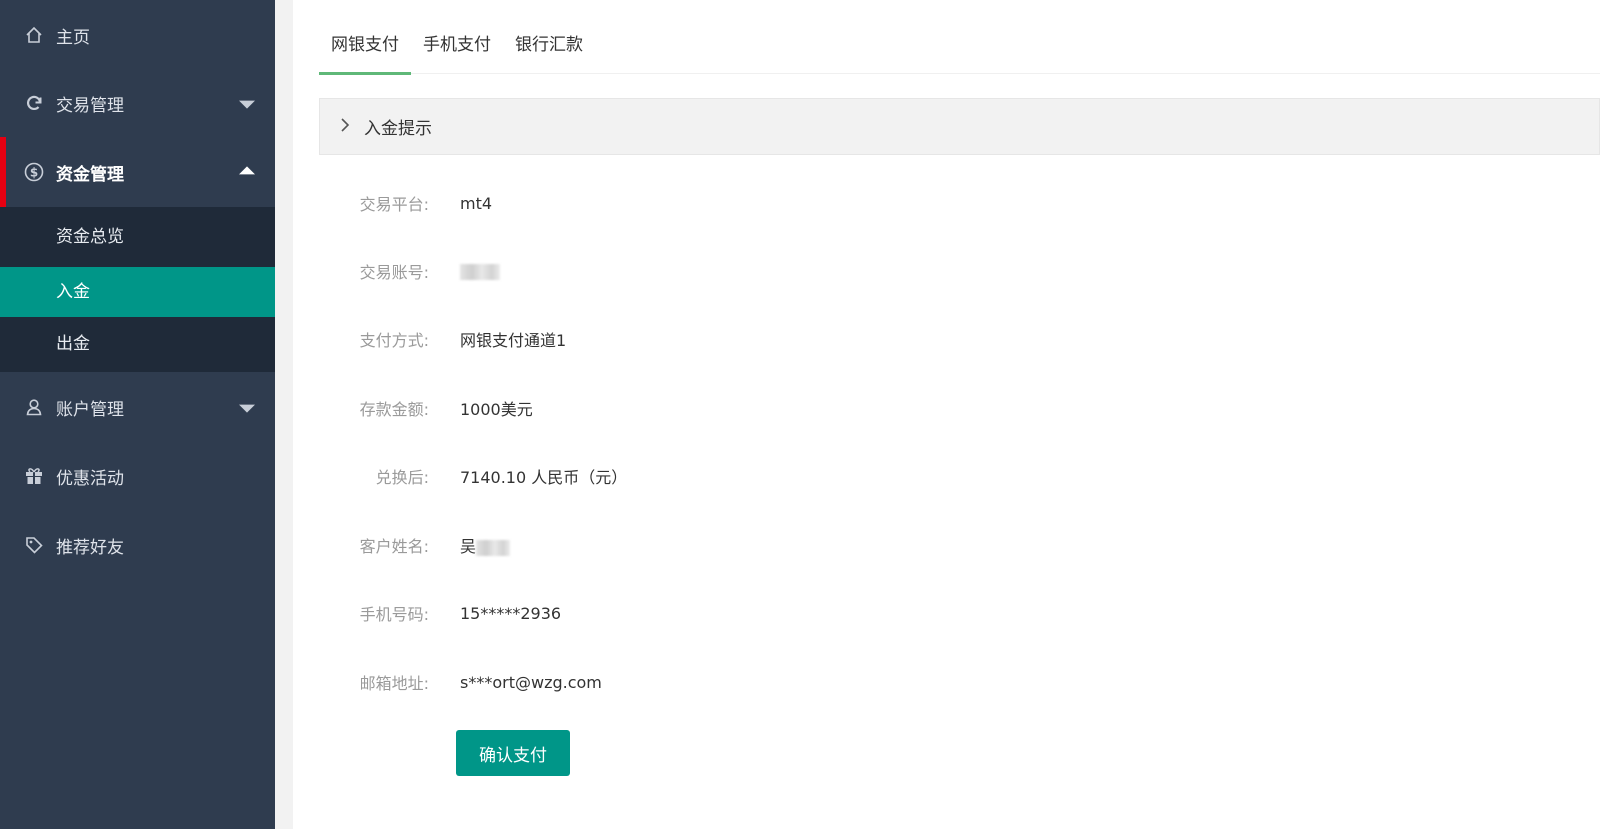  Describe the element at coordinates (90, 409) in the screenshot. I see `sidebar-item-label: 账户管理` at that location.